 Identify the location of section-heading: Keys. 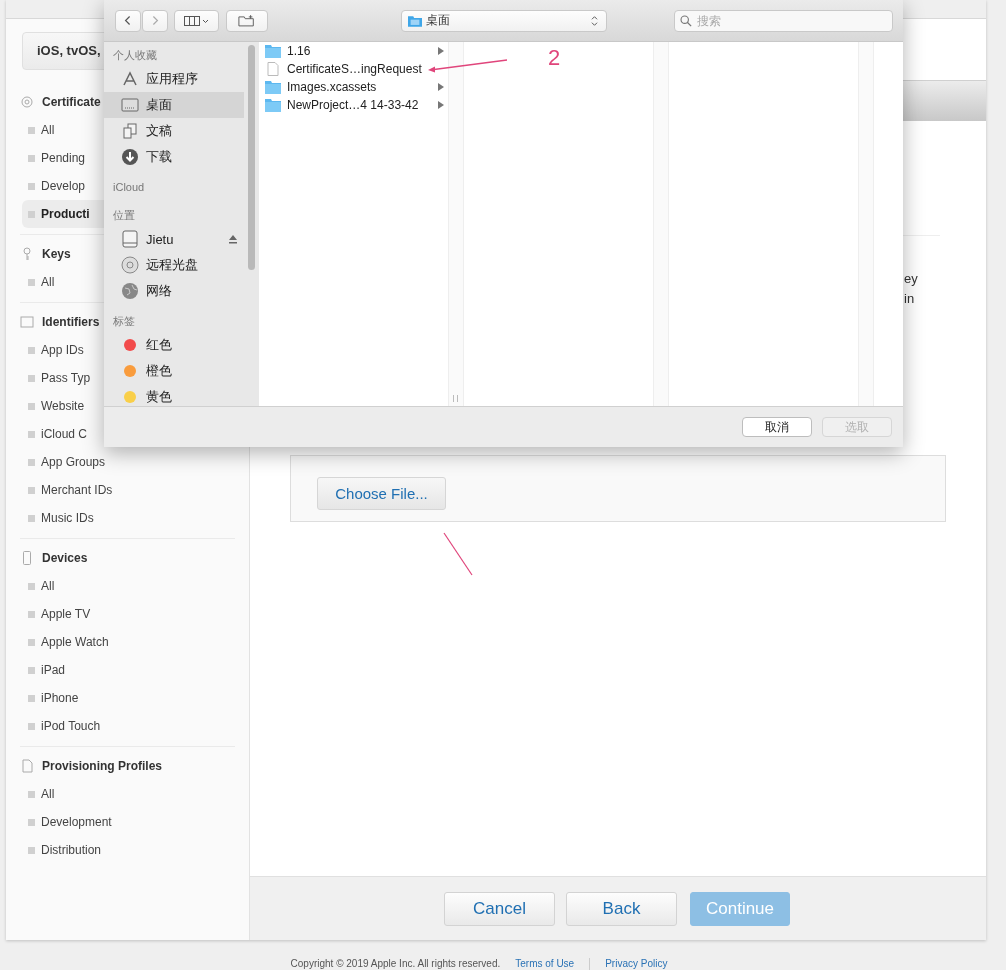
(56, 254).